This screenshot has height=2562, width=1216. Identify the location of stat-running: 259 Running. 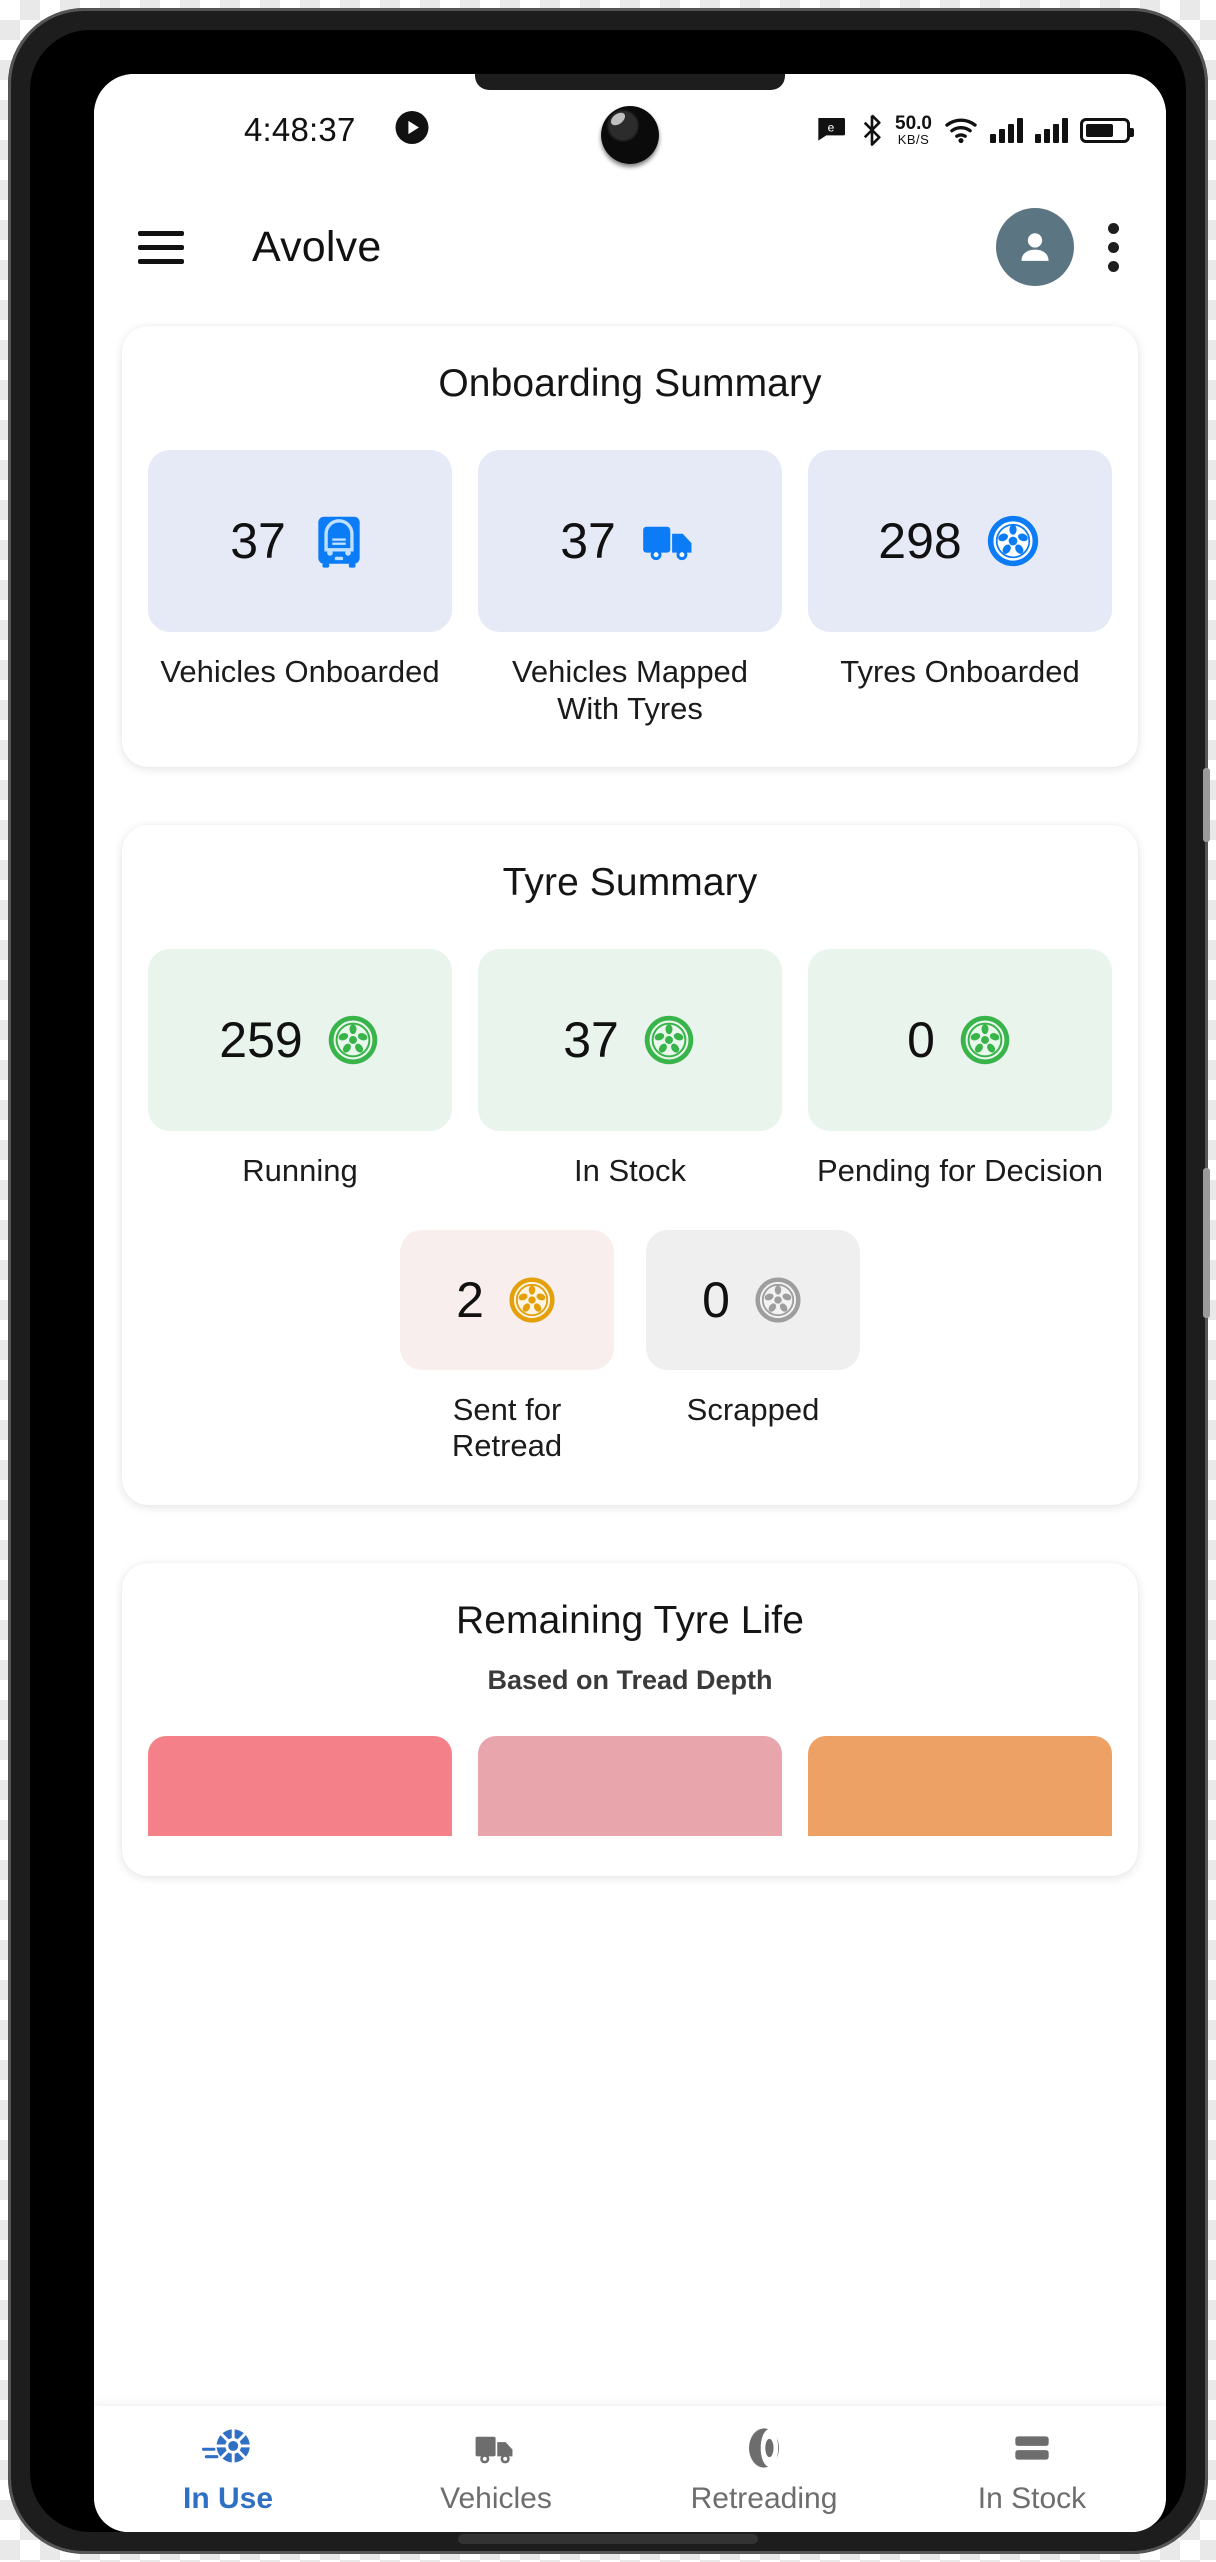
(300, 1069).